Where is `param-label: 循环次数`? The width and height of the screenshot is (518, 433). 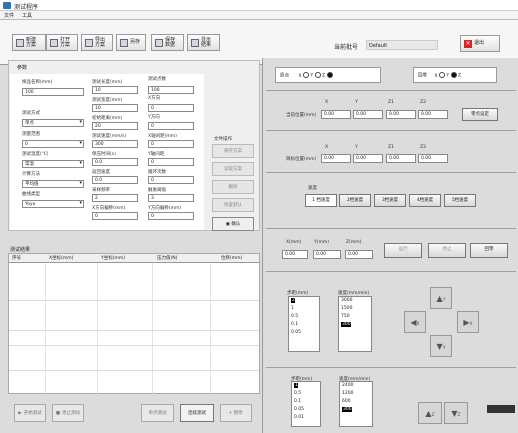
param-label: 循环次数 is located at coordinates (157, 172).